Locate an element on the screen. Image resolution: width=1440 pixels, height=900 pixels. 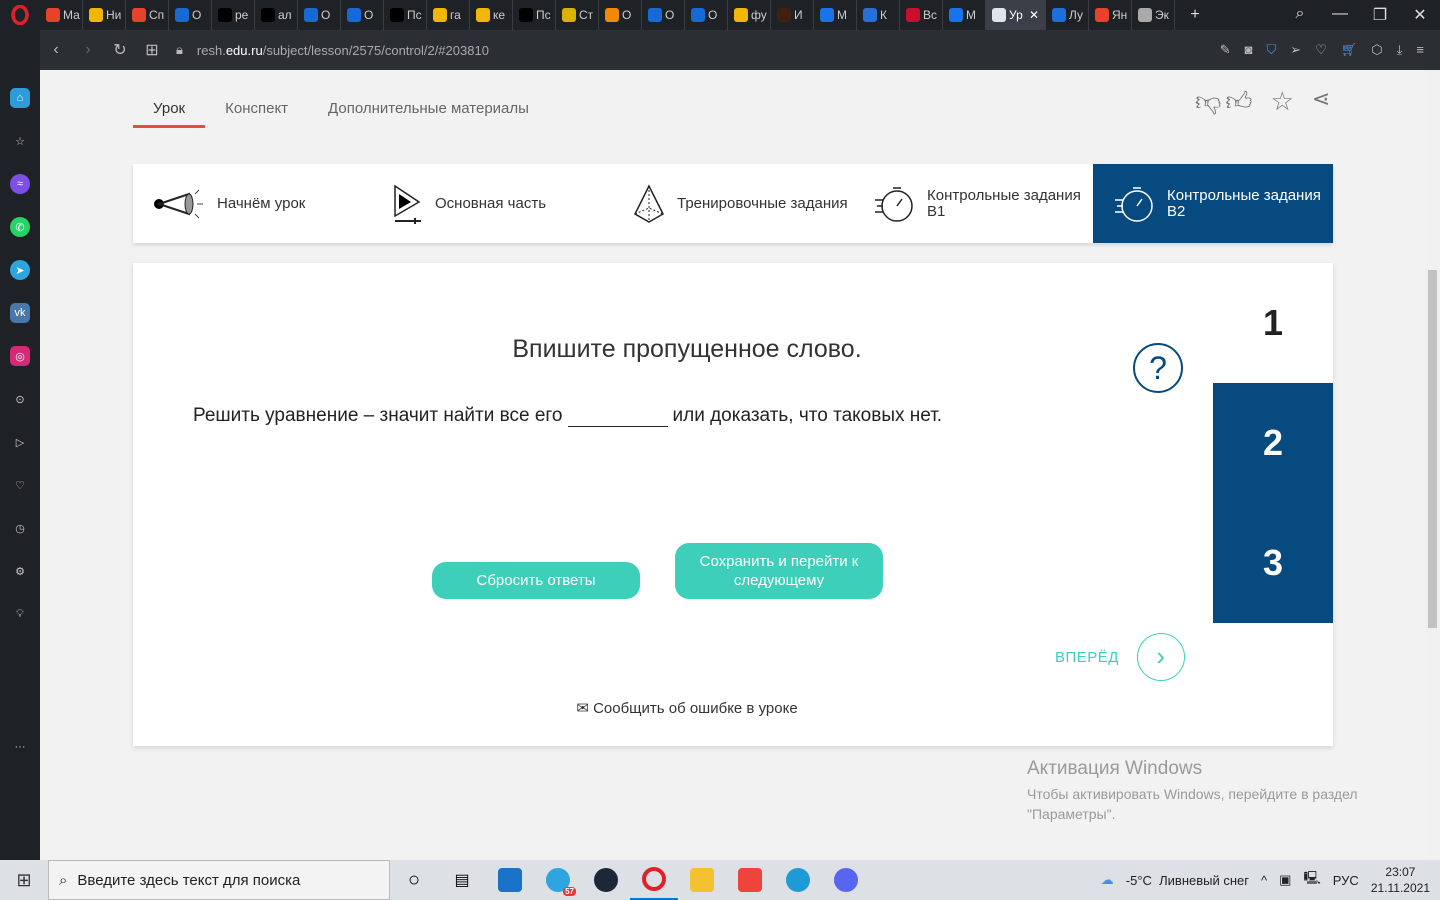
browser-tab: ке is located at coordinates (491, 15).